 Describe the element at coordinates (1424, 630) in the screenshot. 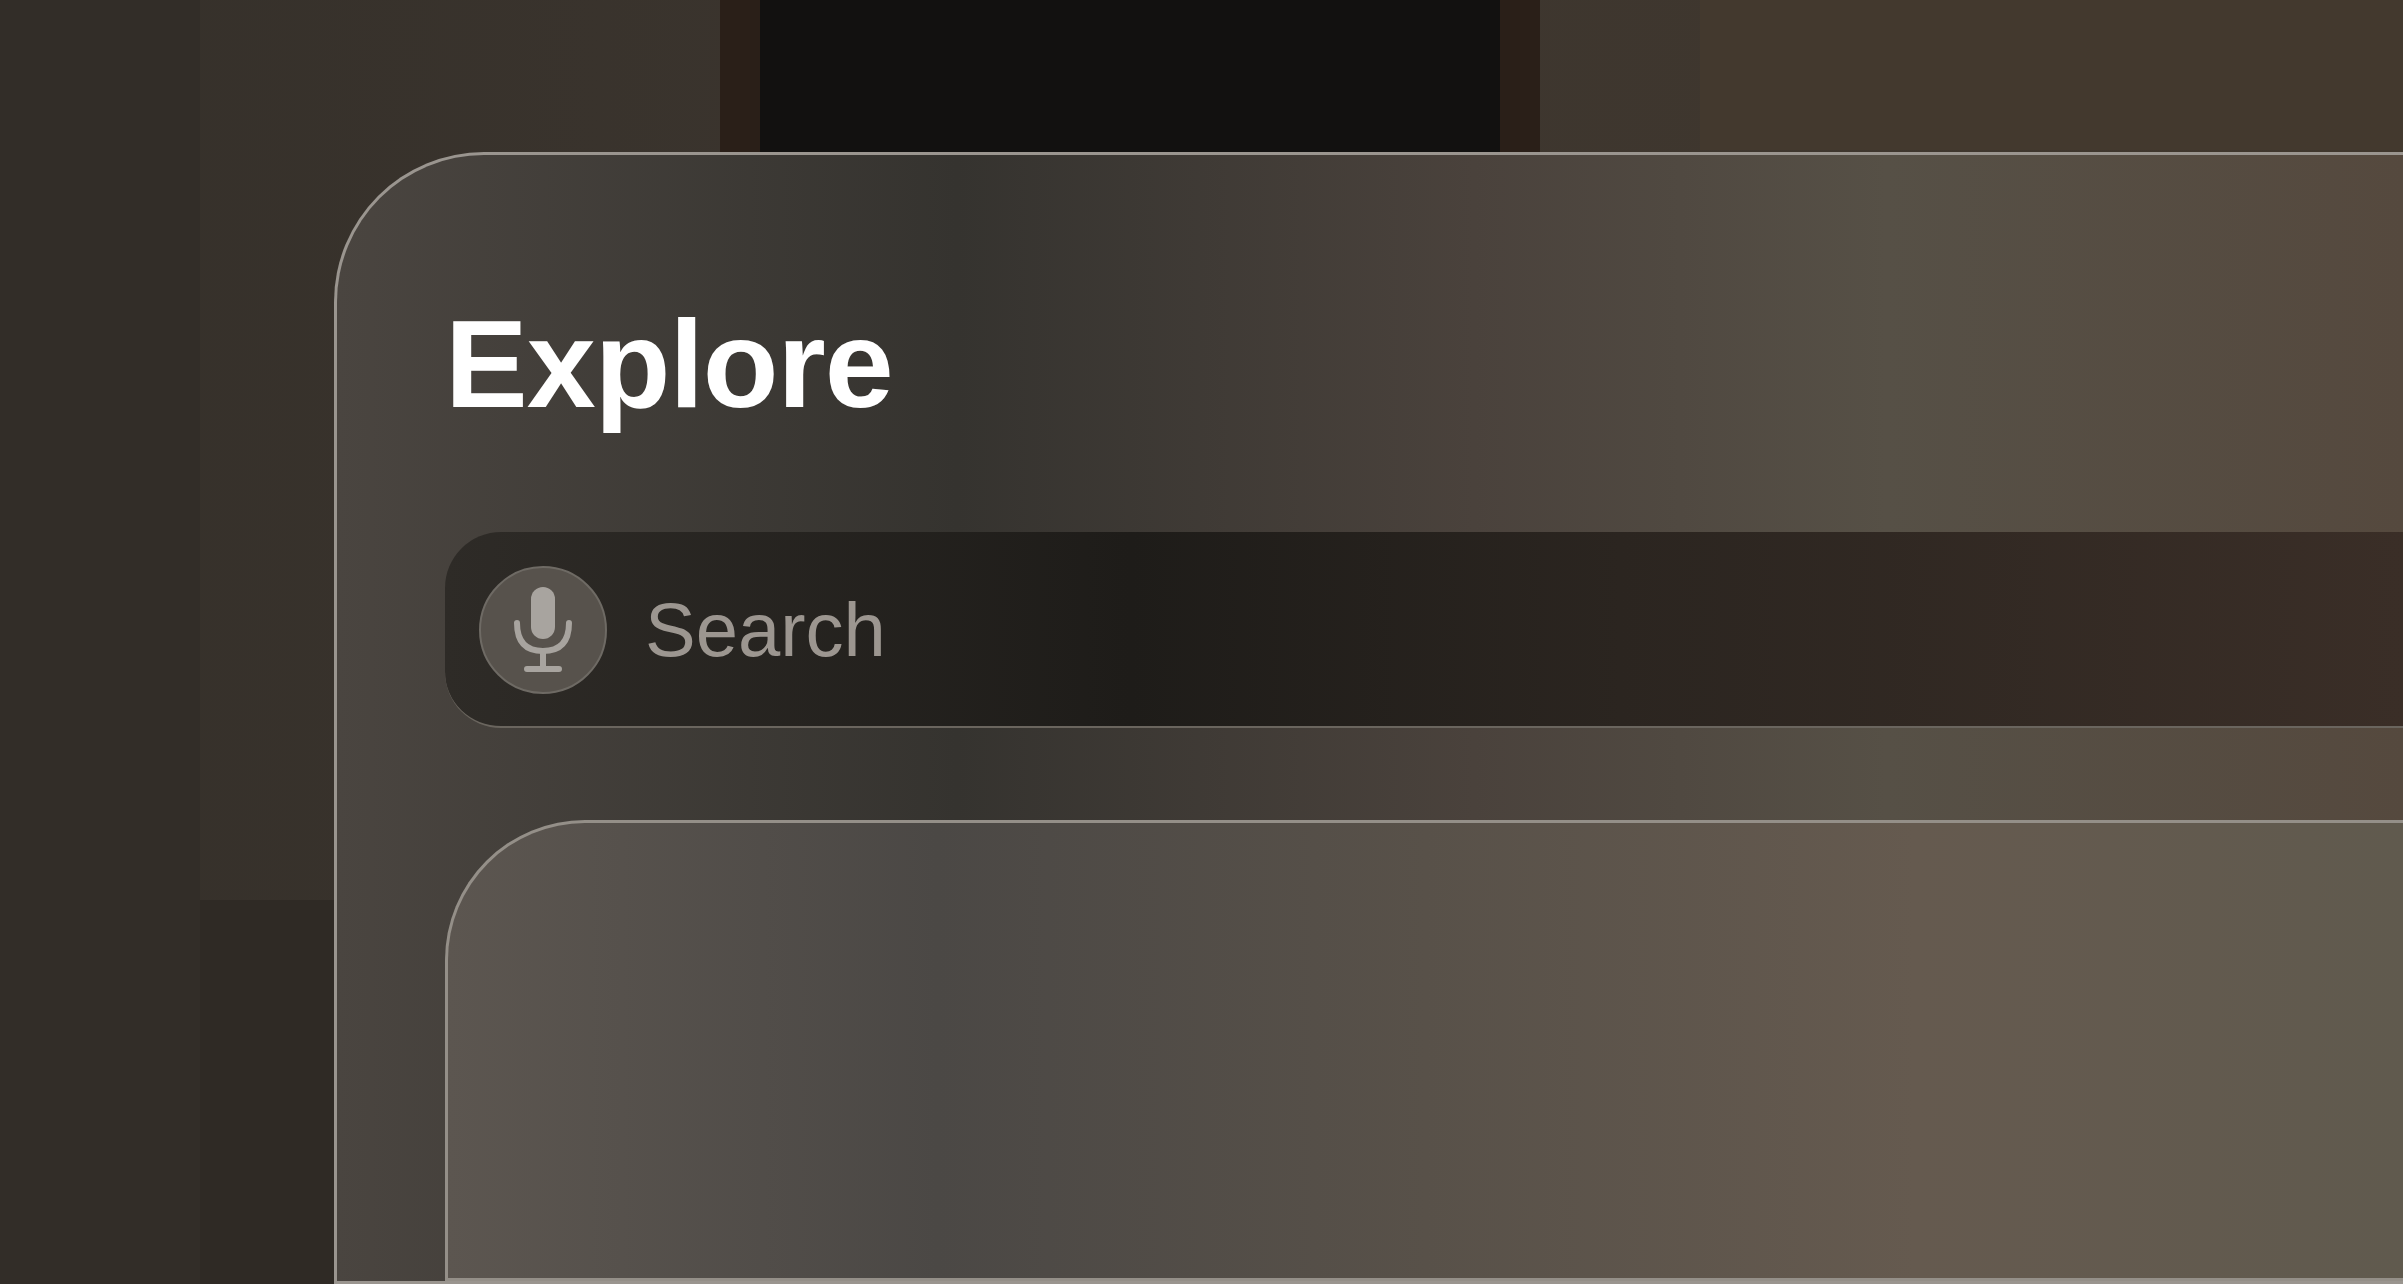

I see `search-field: Search` at that location.